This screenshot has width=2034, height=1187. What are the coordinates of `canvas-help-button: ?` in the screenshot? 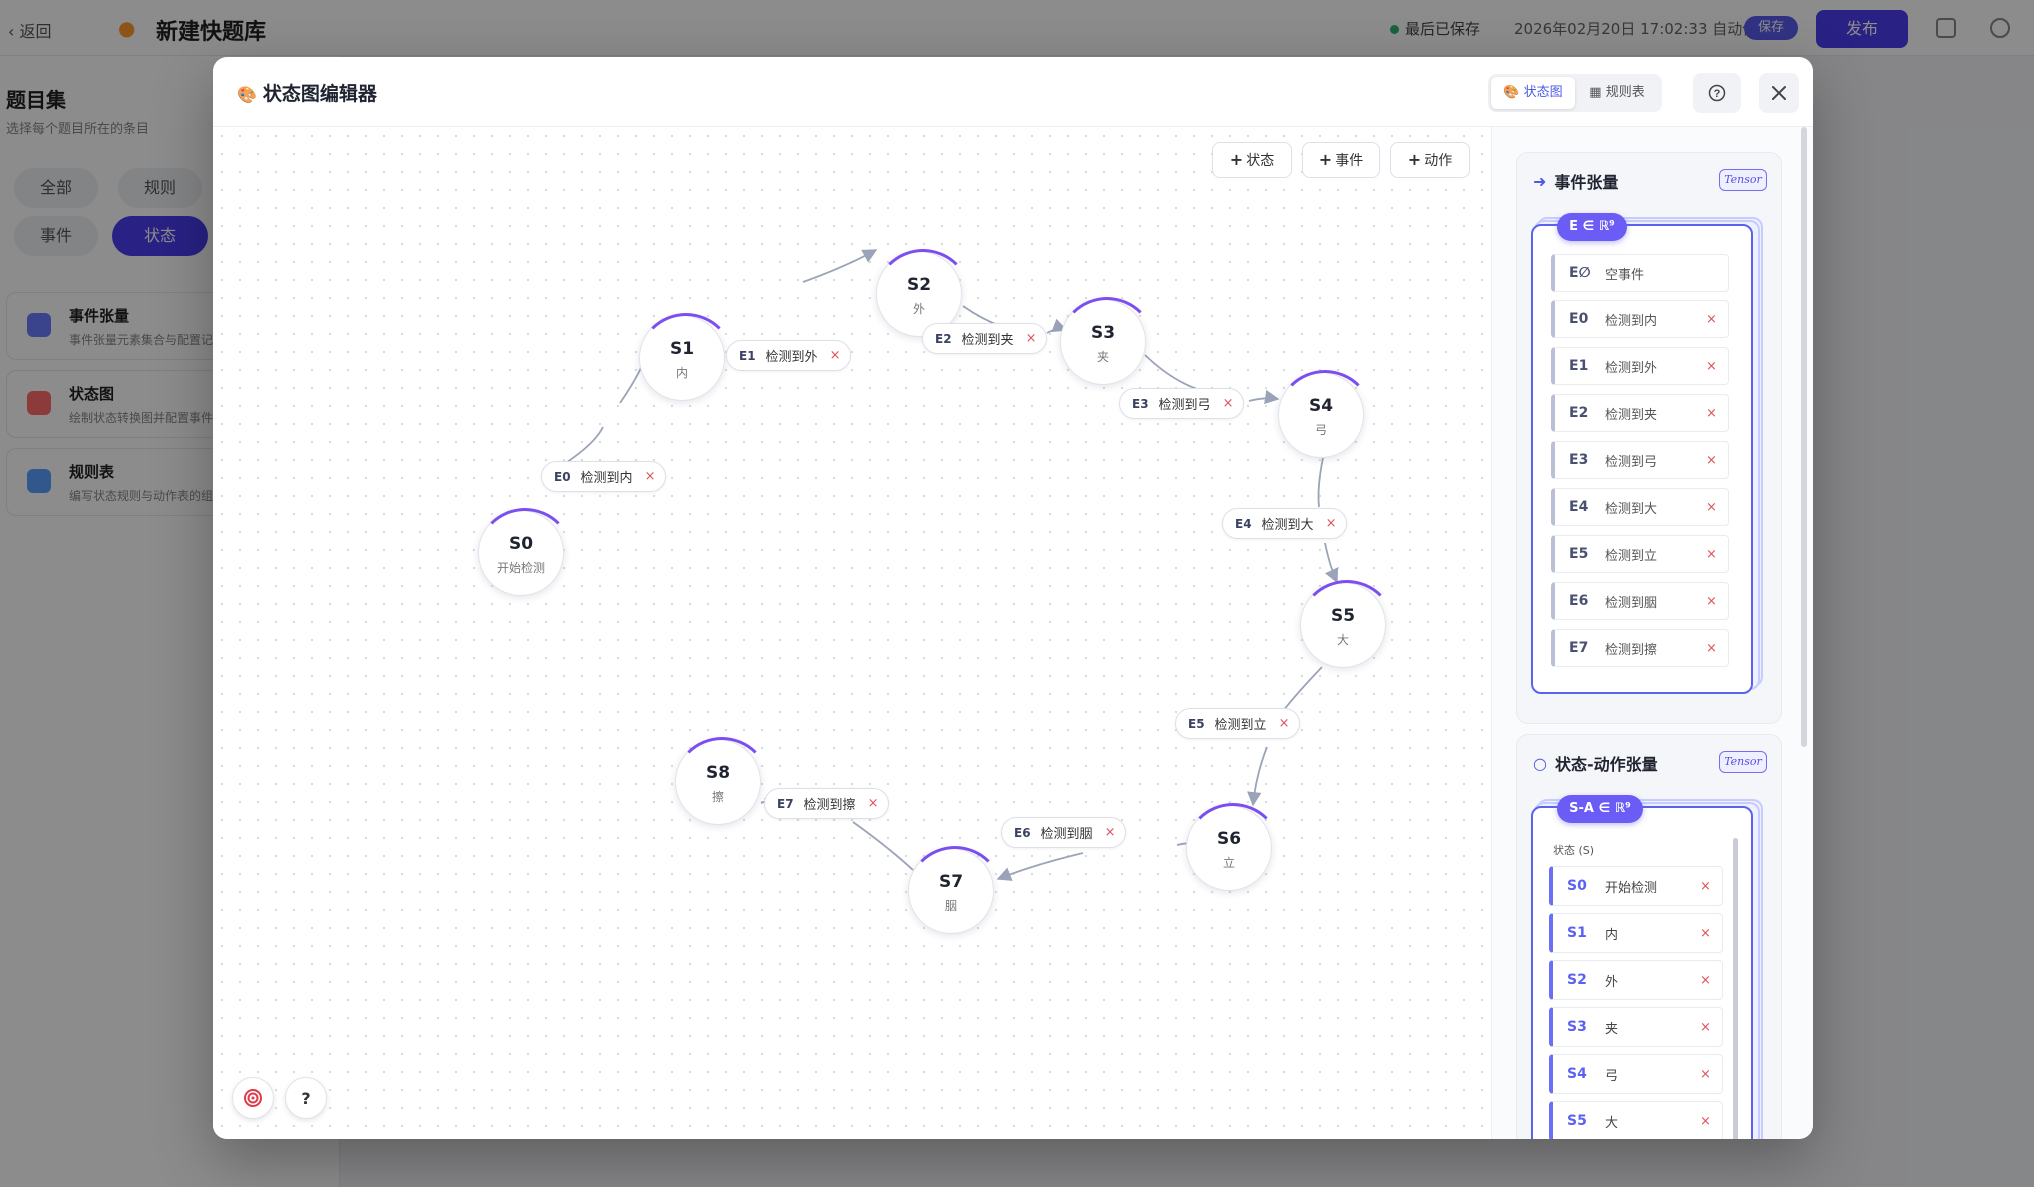 It's located at (306, 1098).